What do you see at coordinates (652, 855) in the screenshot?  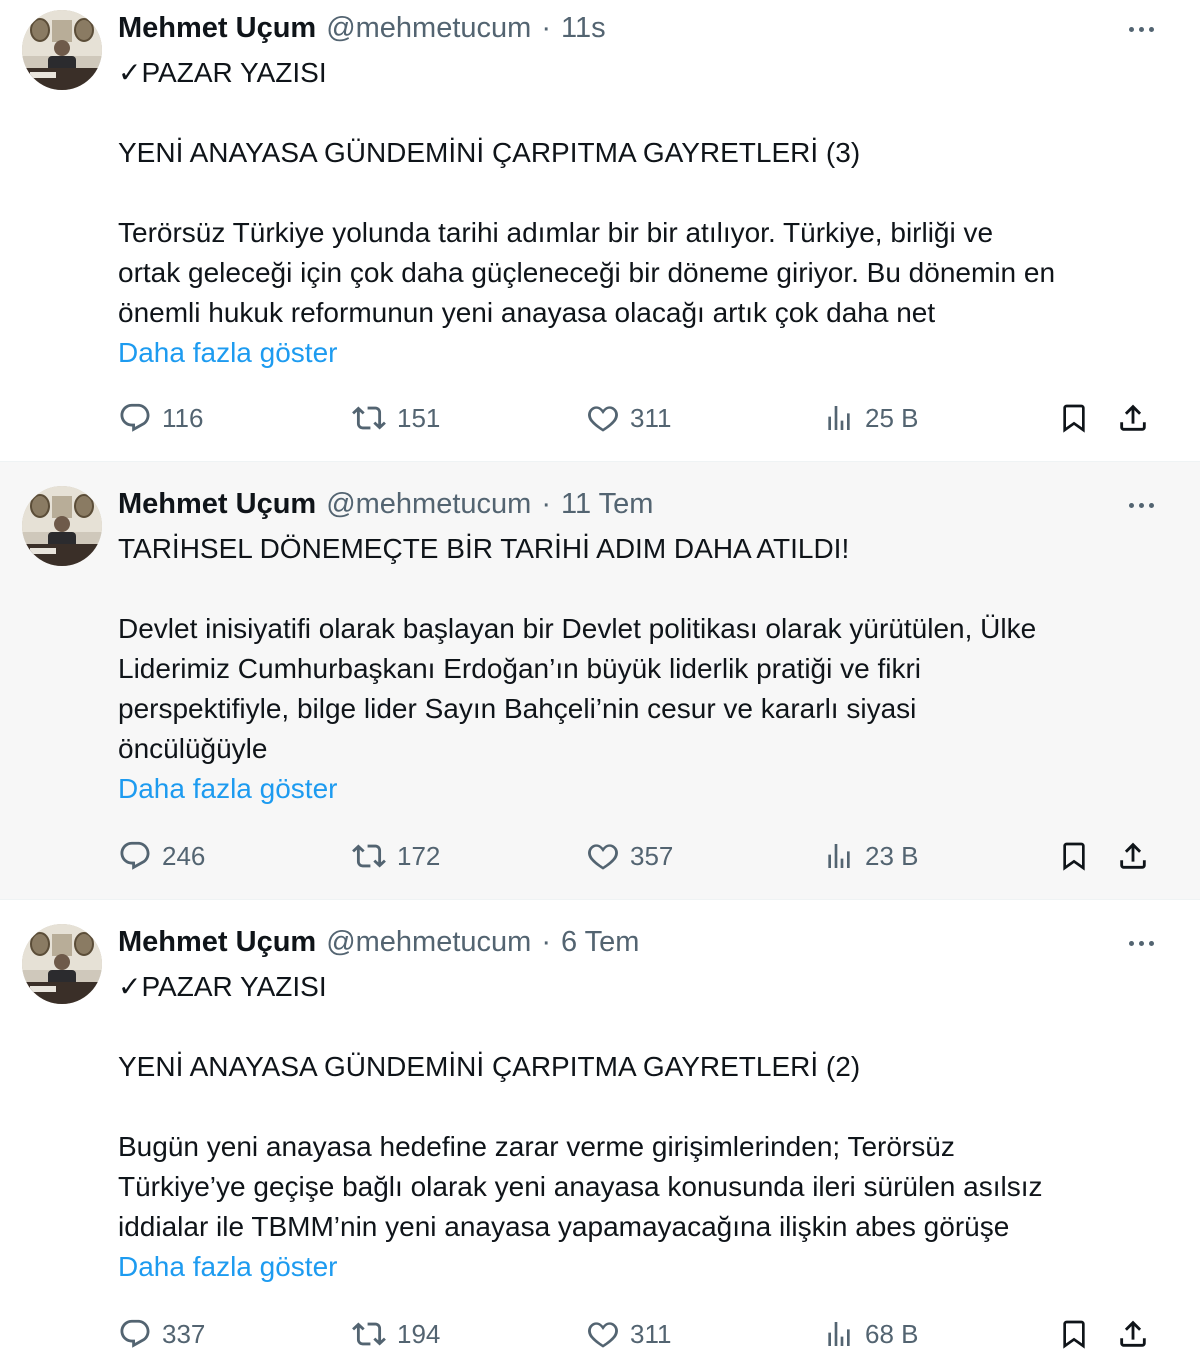 I see `like-count: 357` at bounding box center [652, 855].